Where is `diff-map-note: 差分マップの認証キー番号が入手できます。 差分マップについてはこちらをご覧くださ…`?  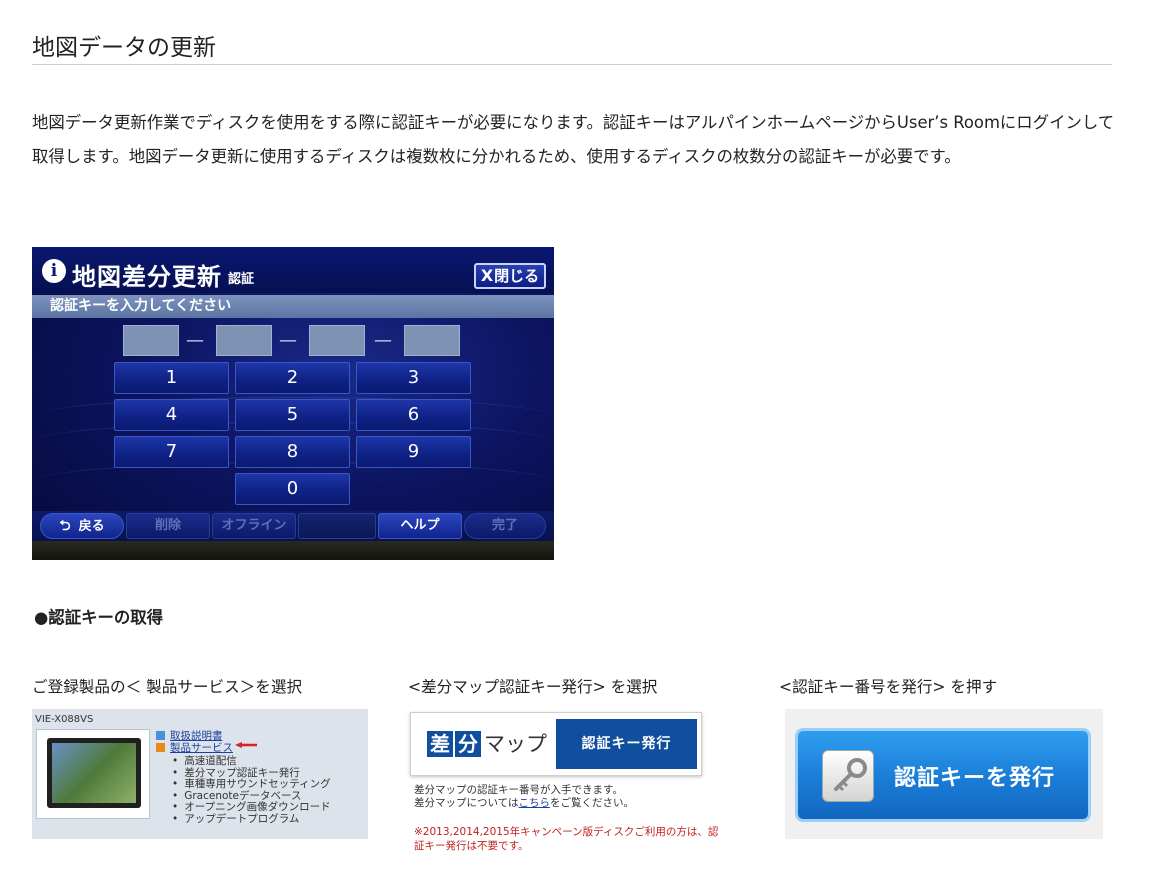
diff-map-note: 差分マップの認証キー番号が入手できます。 差分マップについてはこちらをご覧くださ… is located at coordinates (524, 797).